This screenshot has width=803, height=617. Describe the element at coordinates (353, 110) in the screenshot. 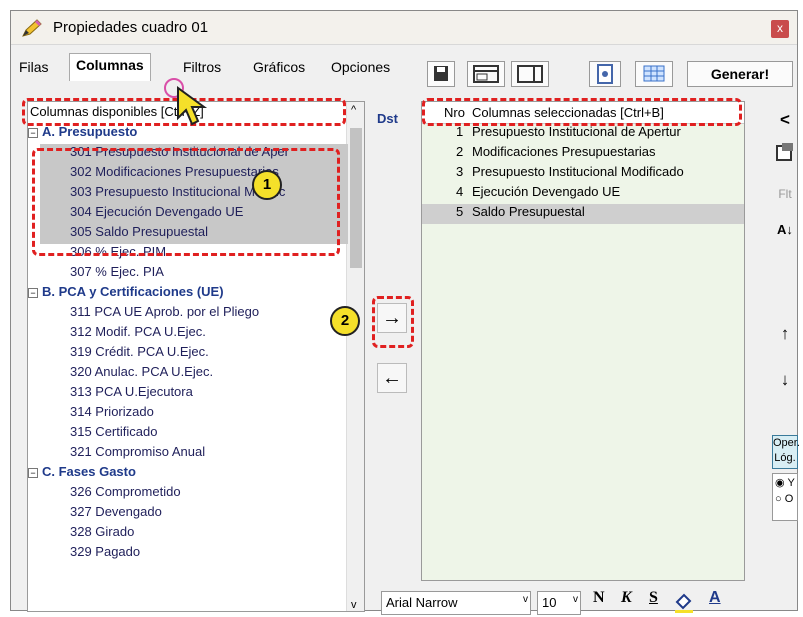

I see `scroll-up-icon: ^` at that location.